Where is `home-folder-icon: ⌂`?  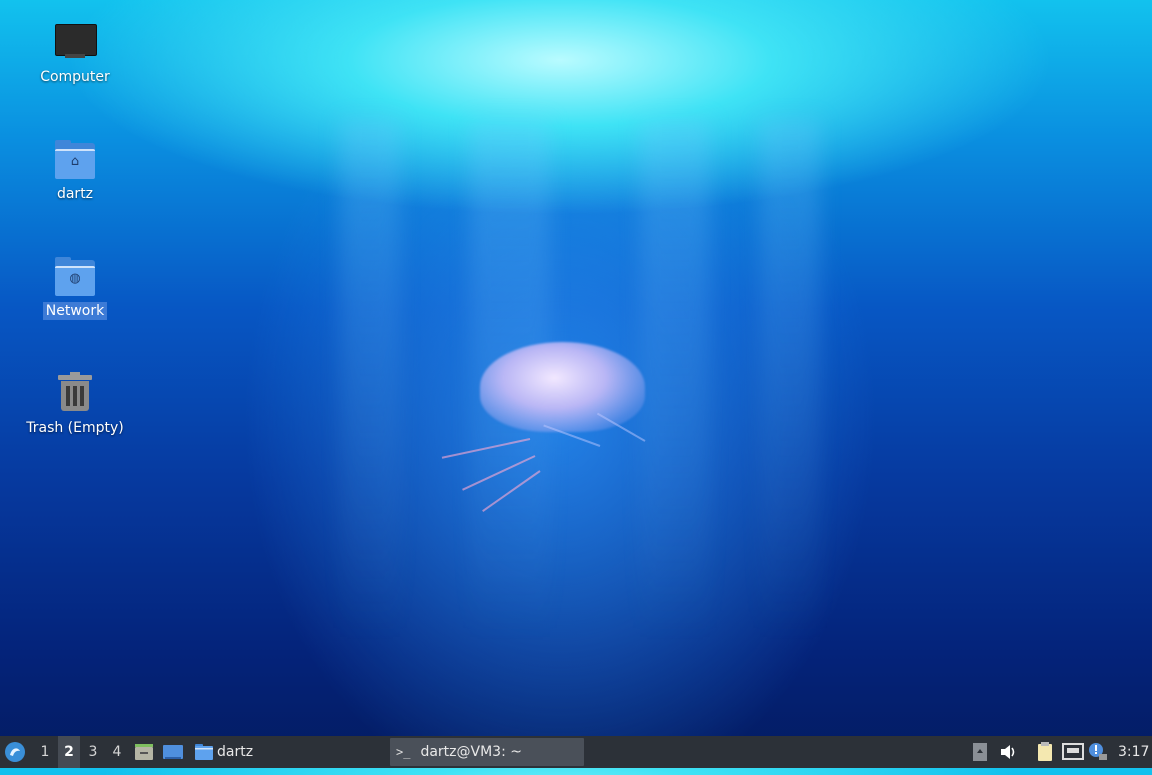 home-folder-icon: ⌂ is located at coordinates (75, 159).